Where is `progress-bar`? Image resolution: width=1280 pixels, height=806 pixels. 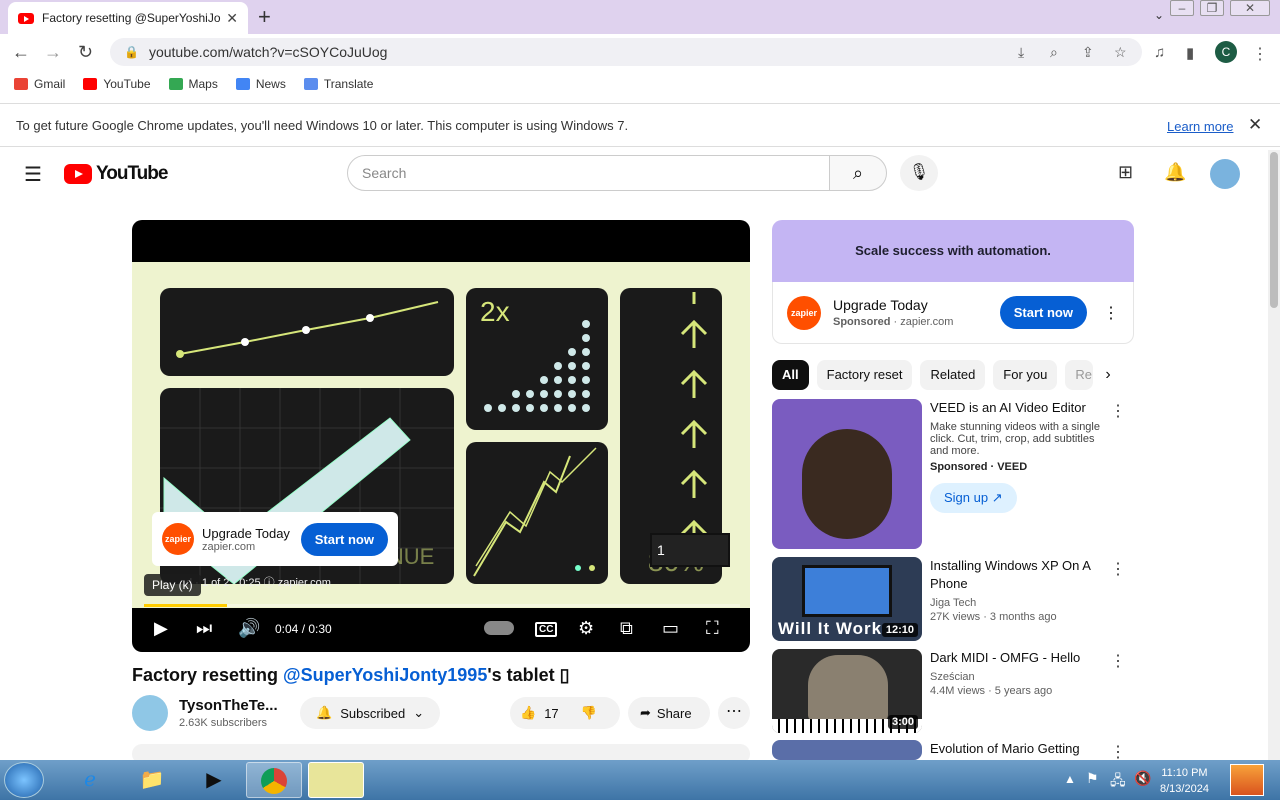 progress-bar is located at coordinates (442, 605).